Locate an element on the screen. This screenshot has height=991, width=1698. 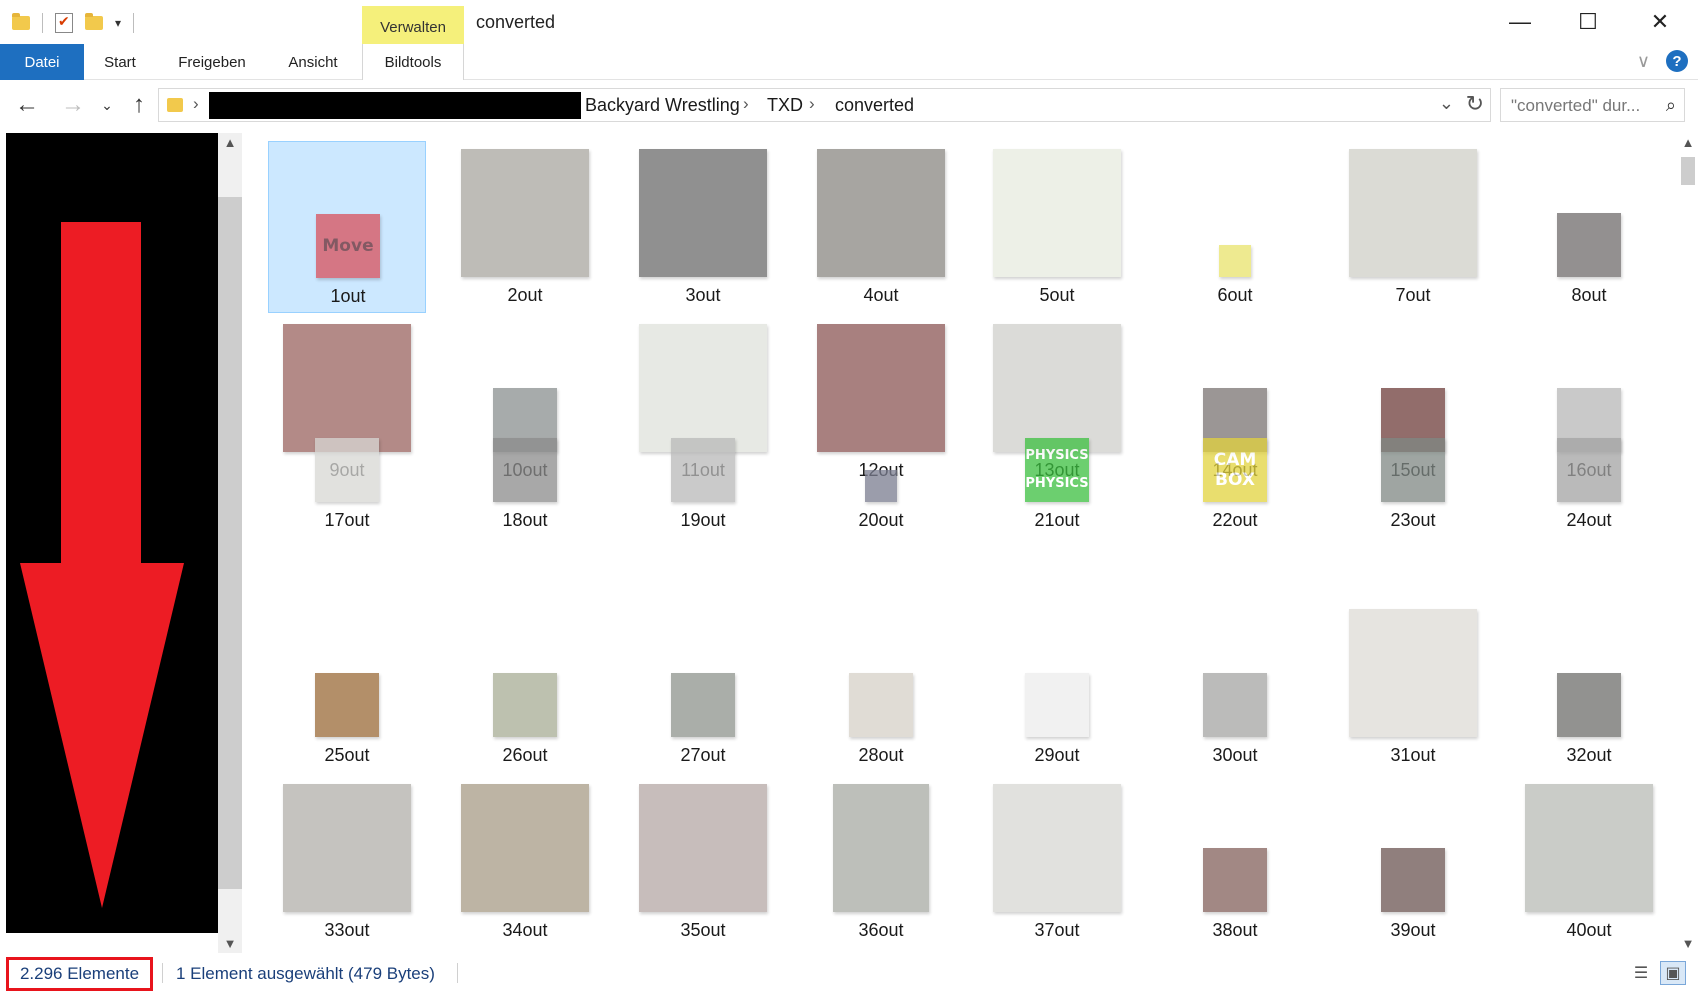
file-item: 29out is located at coordinates (1057, 687).